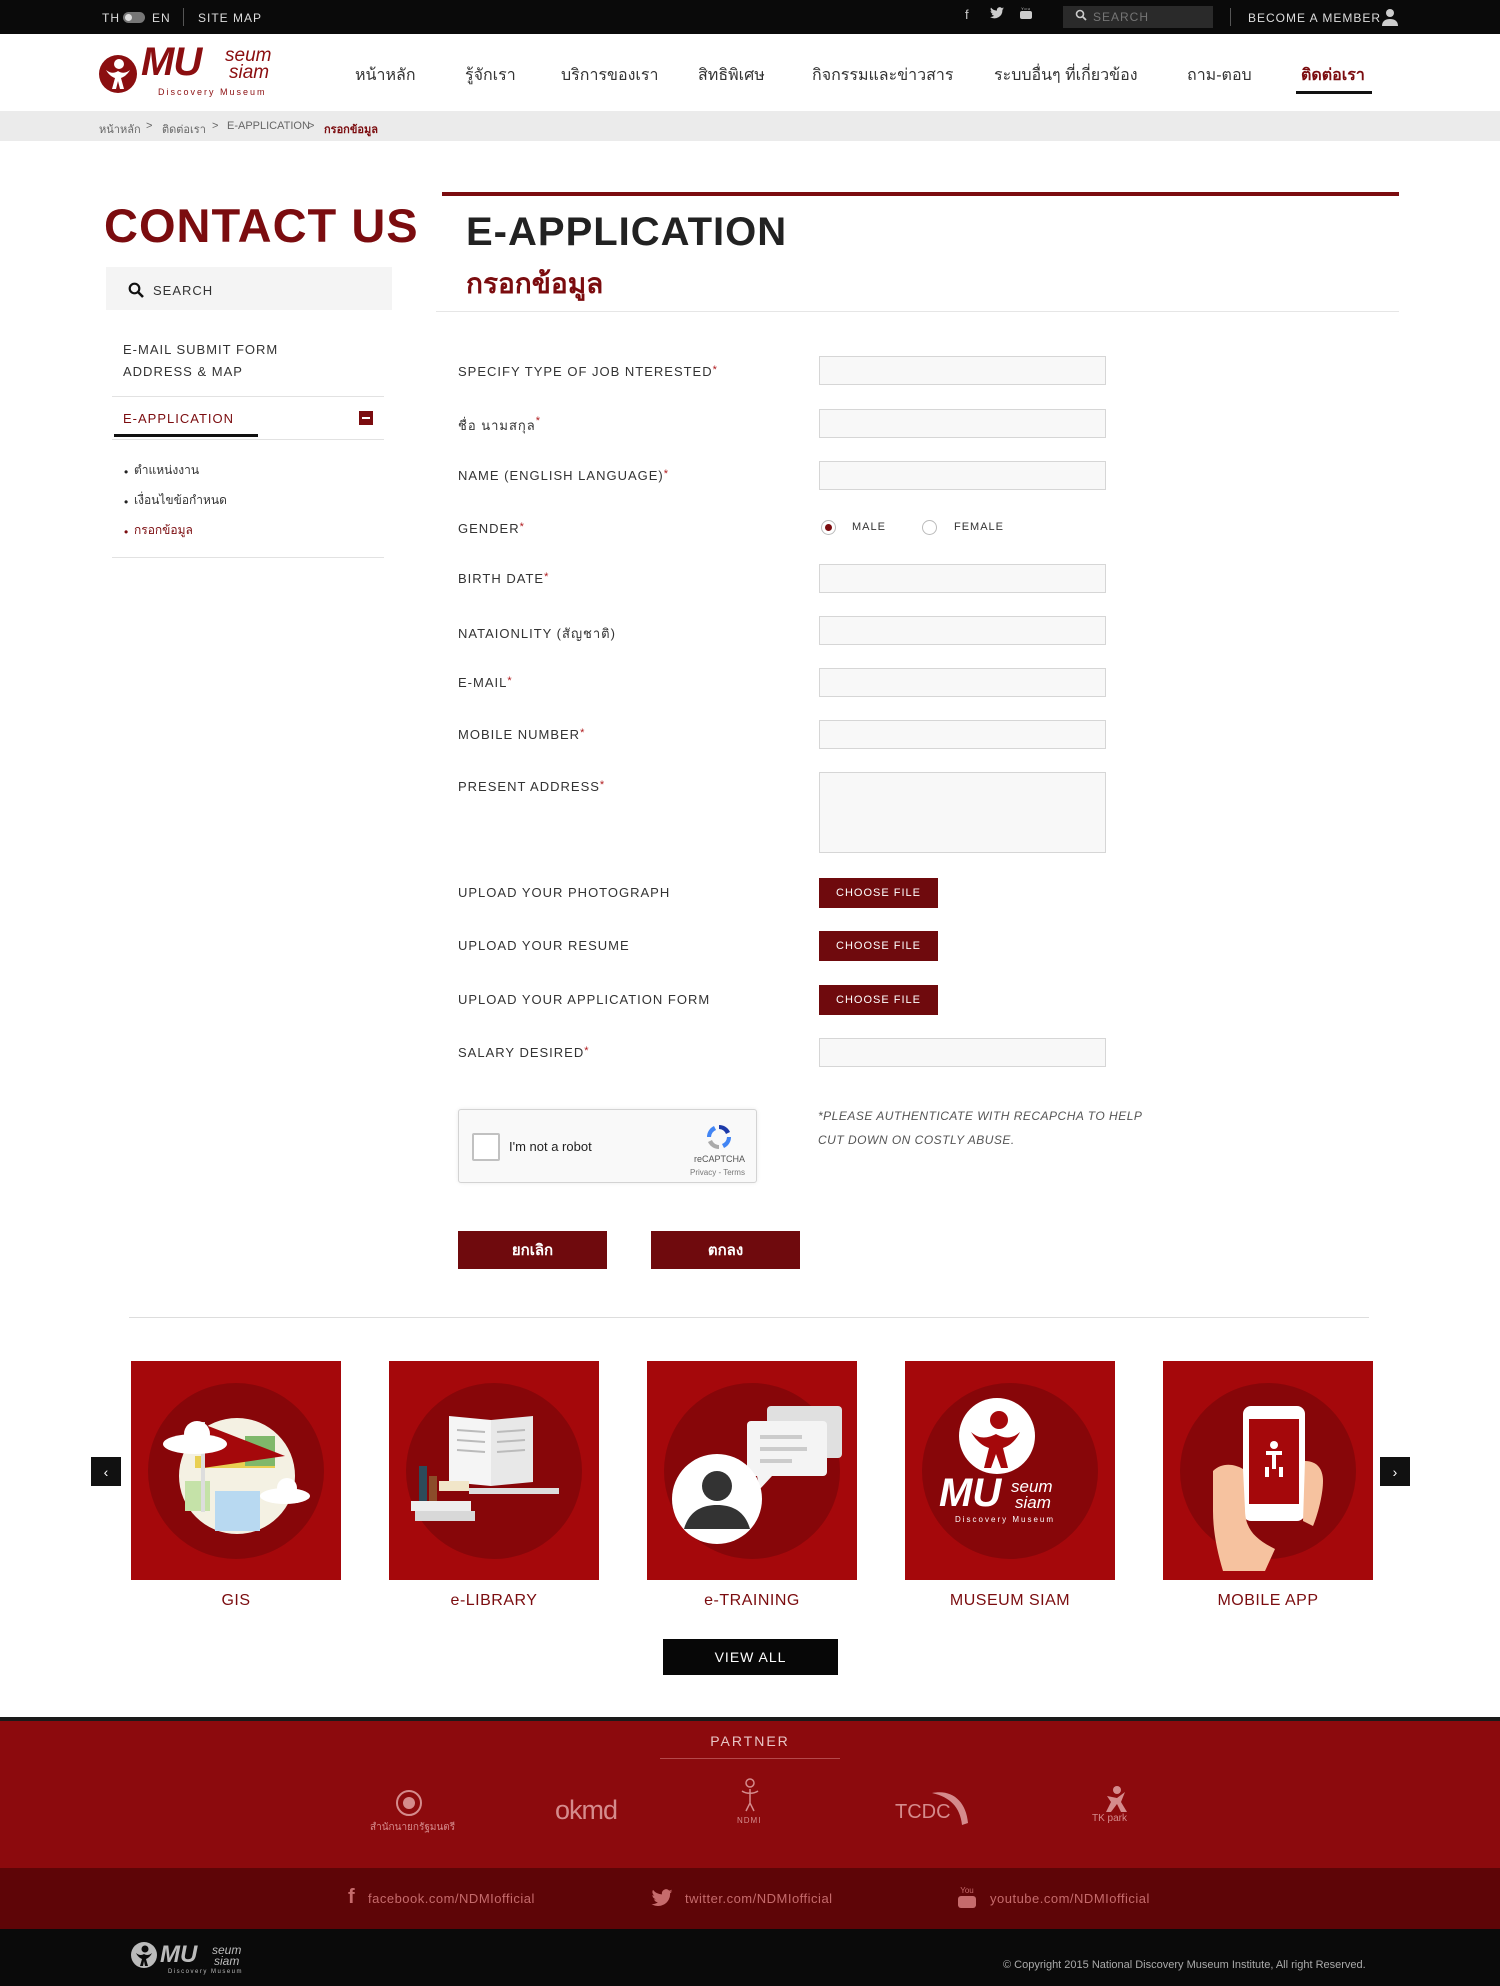 The width and height of the screenshot is (1500, 1986). What do you see at coordinates (717, 1172) in the screenshot?
I see `recaptcha-privacy-terms: Privacy - Terms` at bounding box center [717, 1172].